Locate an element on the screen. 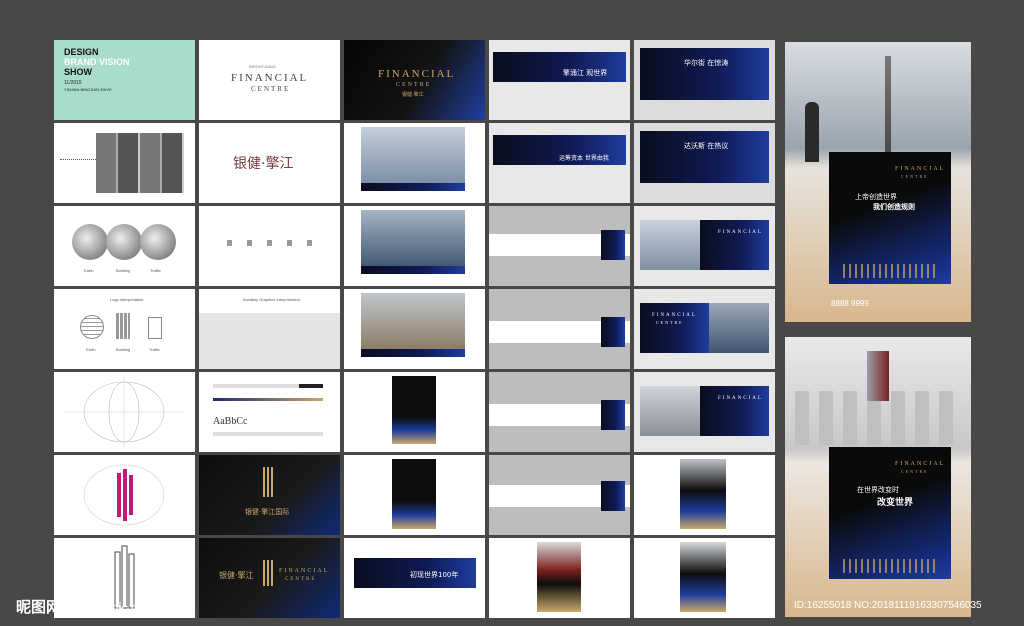 The width and height of the screenshot is (1024, 626). label-building-2: Building is located at coordinates (123, 349).